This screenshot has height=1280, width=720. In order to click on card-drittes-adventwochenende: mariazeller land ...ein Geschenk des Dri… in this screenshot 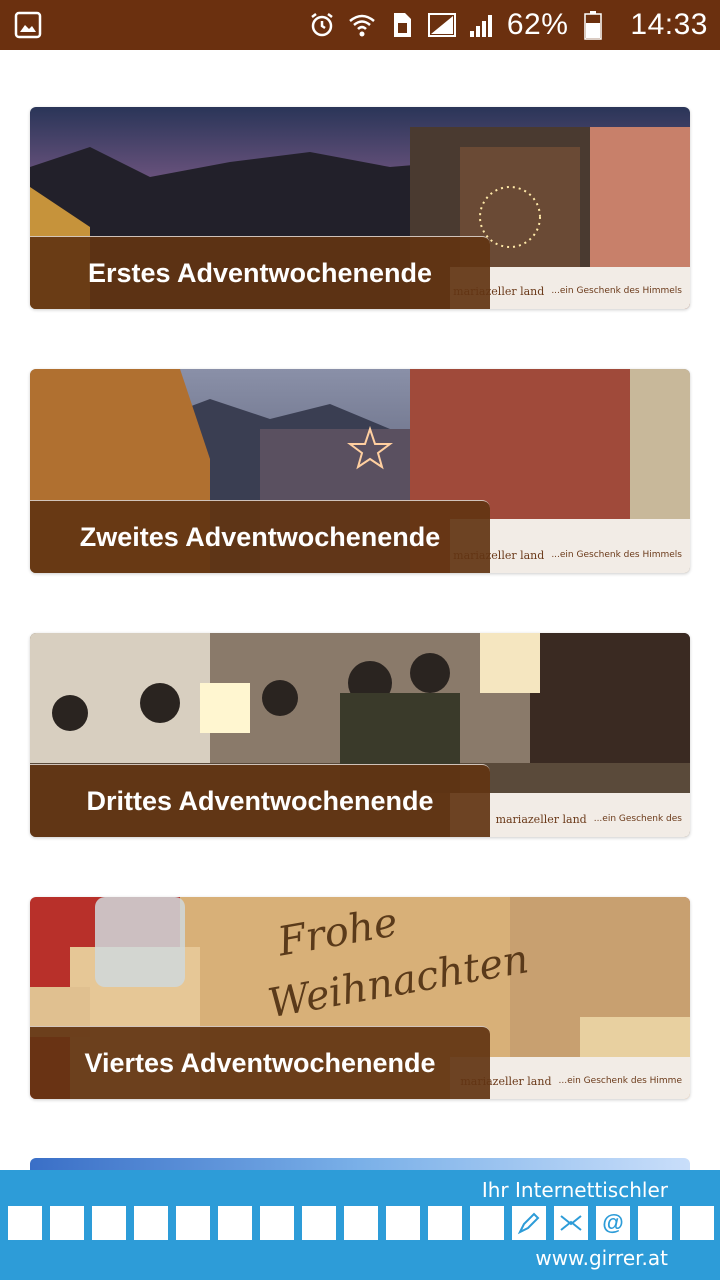, I will do `click(360, 735)`.